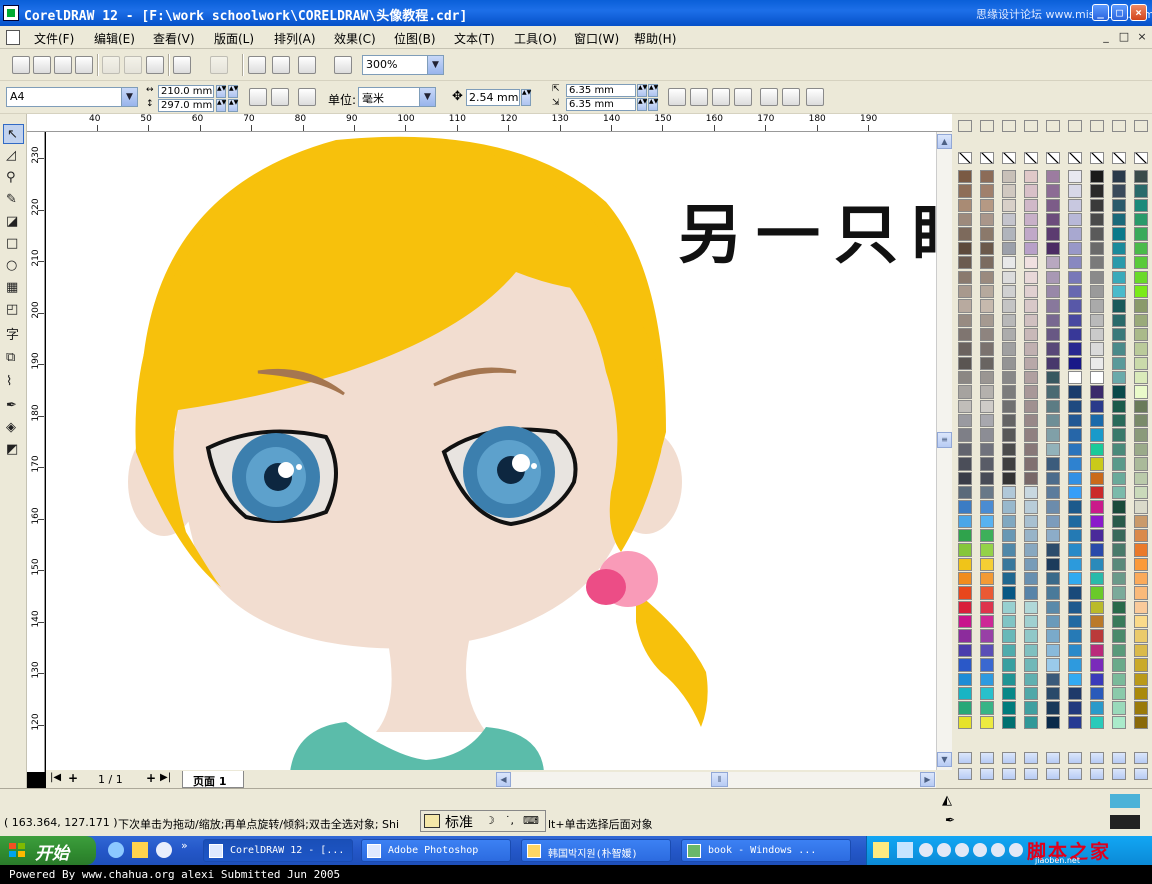 The image size is (1152, 884). I want to click on graph-paper-tool-icon: ▦, so click(13, 288).